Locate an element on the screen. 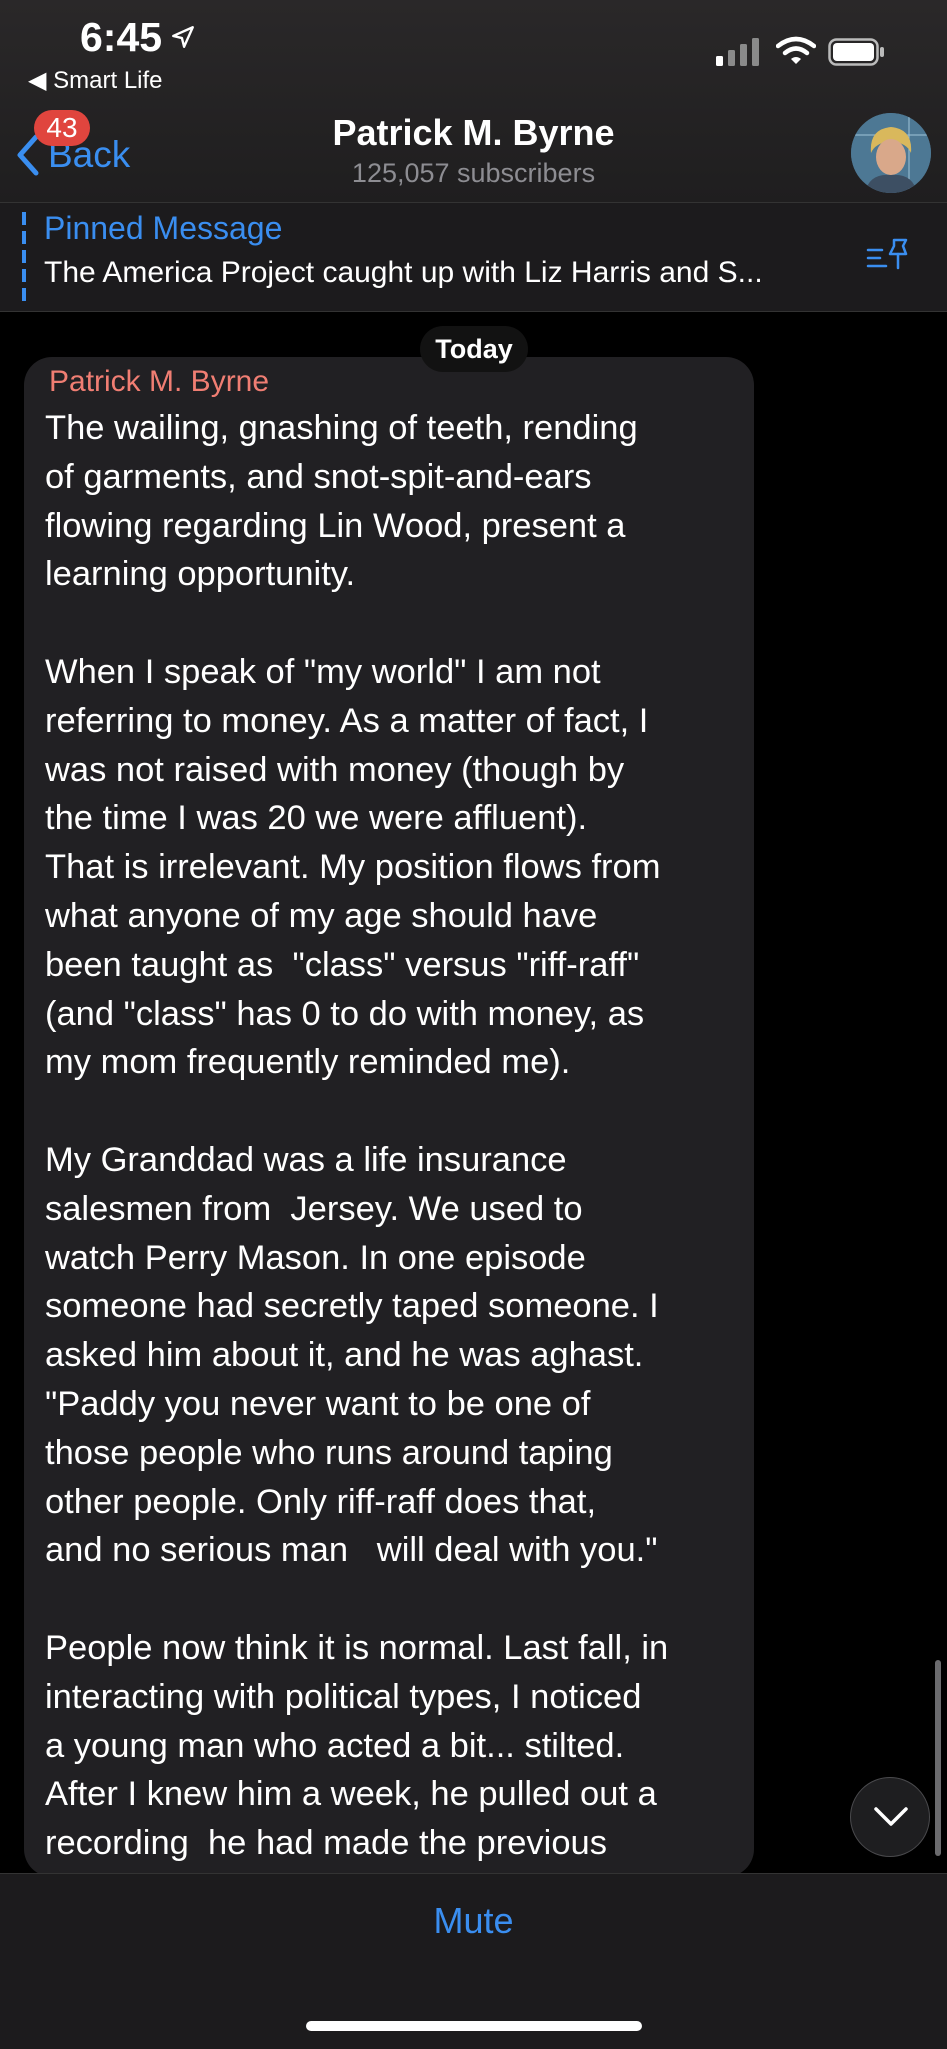 The image size is (947, 2049). pinned-indicator is located at coordinates (24, 259).